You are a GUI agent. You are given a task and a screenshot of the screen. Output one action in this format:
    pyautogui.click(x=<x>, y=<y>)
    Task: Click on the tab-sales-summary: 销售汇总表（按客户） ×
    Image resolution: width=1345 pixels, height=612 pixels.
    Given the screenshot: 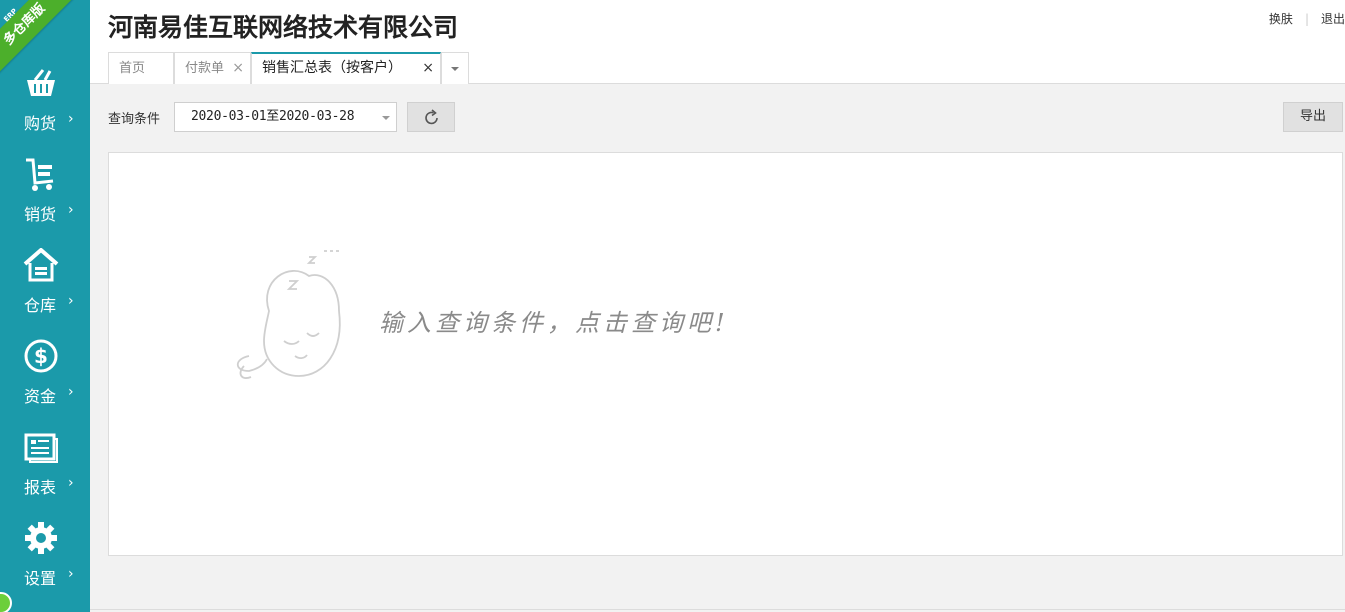 What is the action you would take?
    pyautogui.click(x=346, y=68)
    